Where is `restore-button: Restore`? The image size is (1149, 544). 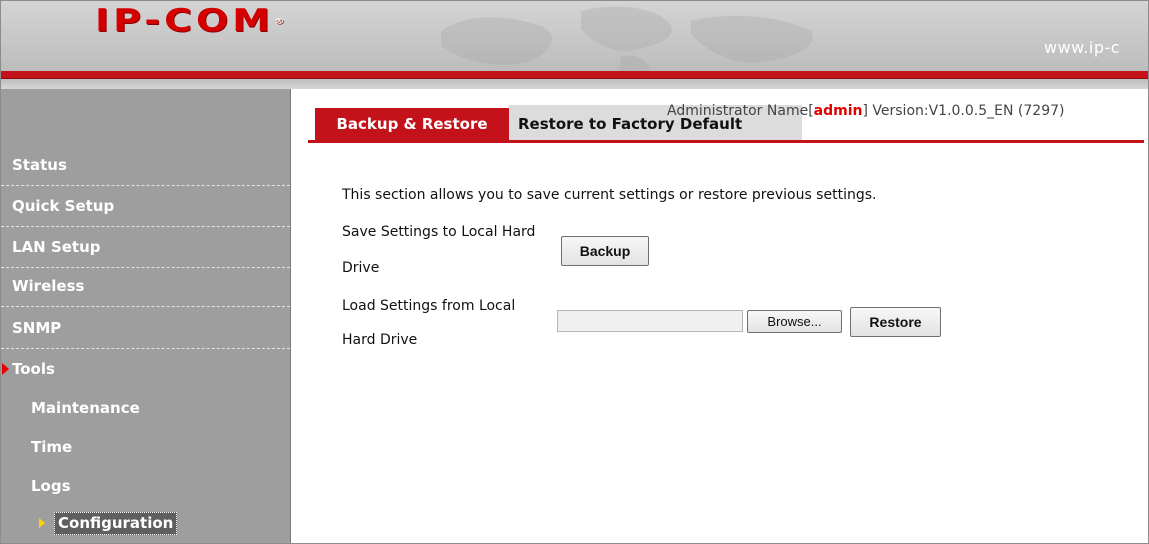 restore-button: Restore is located at coordinates (895, 322).